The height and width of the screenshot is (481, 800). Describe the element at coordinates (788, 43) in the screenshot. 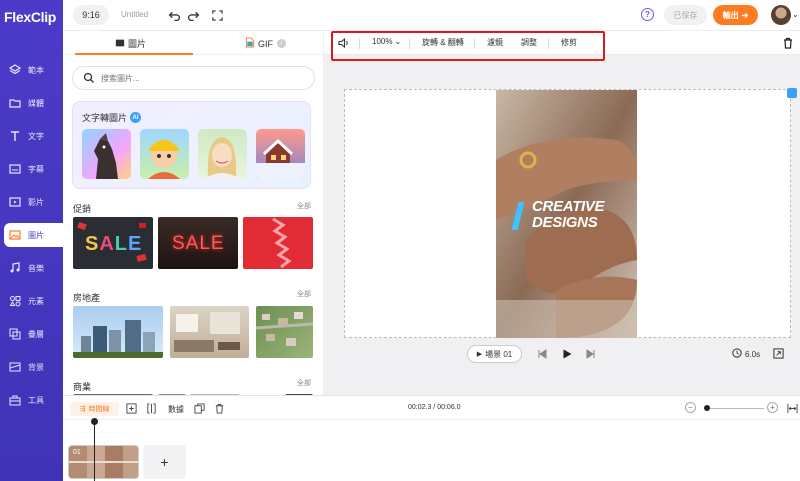

I see `trash-icon` at that location.